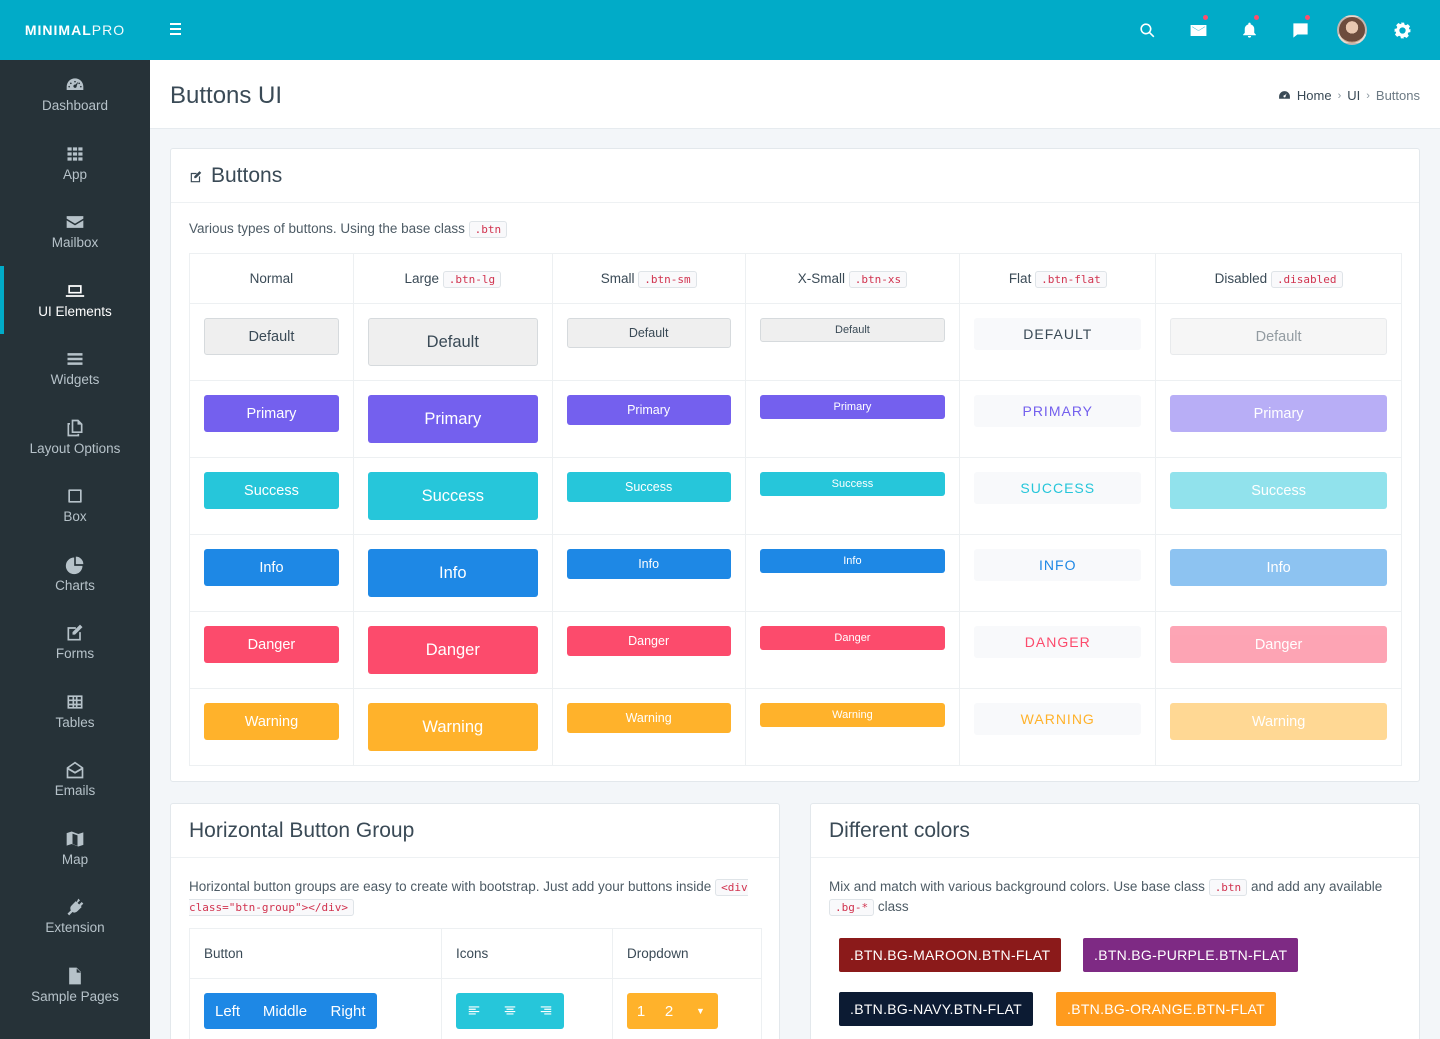 Image resolution: width=1440 pixels, height=1039 pixels. Describe the element at coordinates (1402, 30) in the screenshot. I see `gear-icon` at that location.